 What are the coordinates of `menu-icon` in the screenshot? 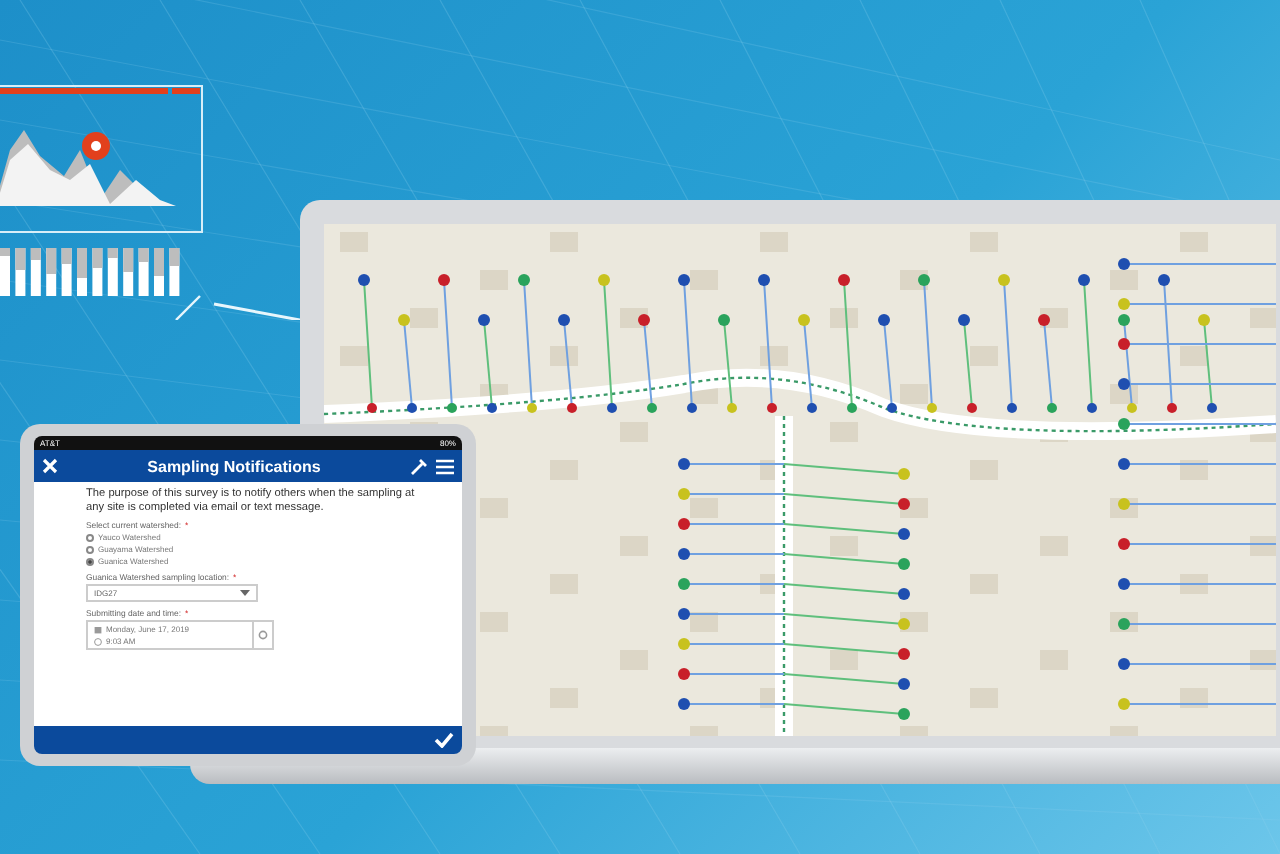 It's located at (445, 466).